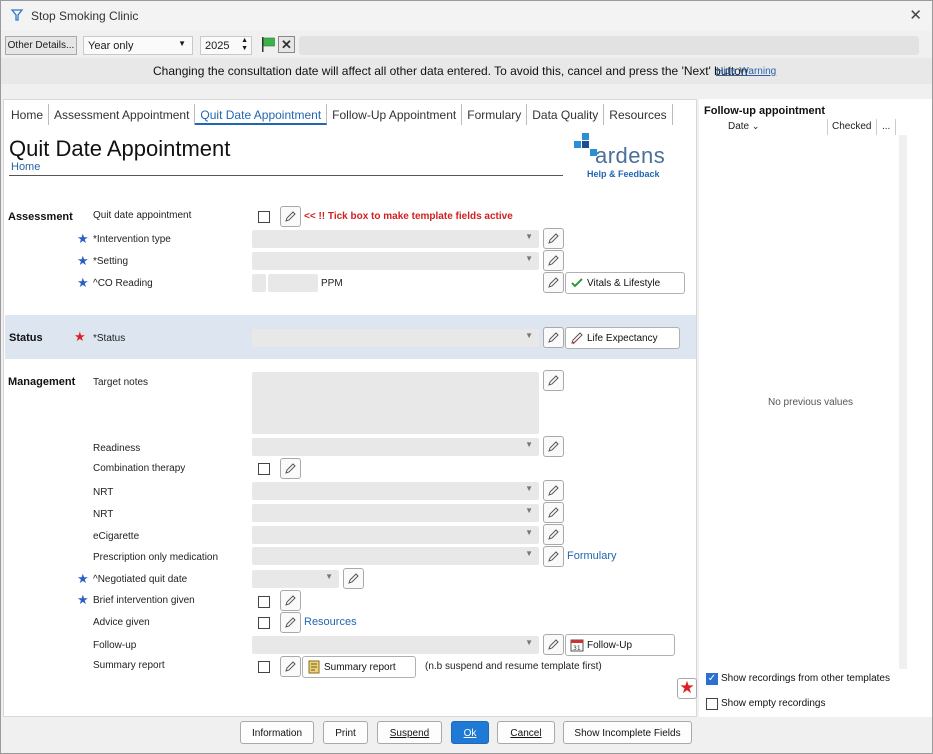 The image size is (933, 754). Describe the element at coordinates (395, 403) in the screenshot. I see `target-notes-textarea` at that location.